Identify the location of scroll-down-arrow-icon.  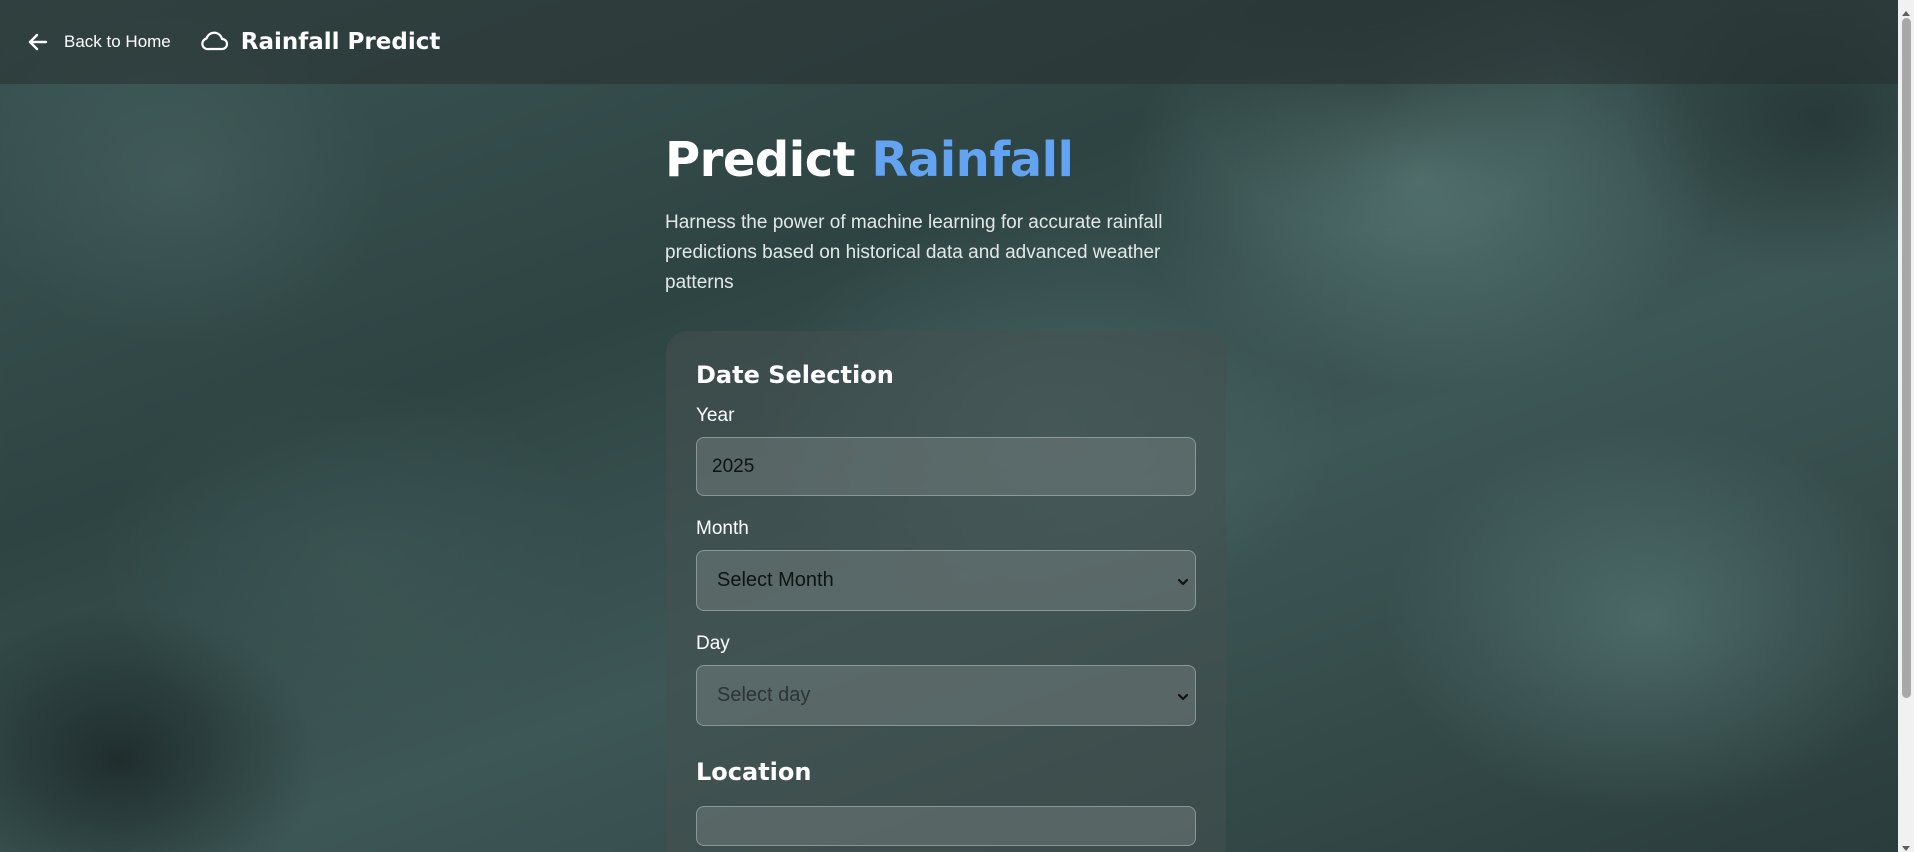
(1906, 844).